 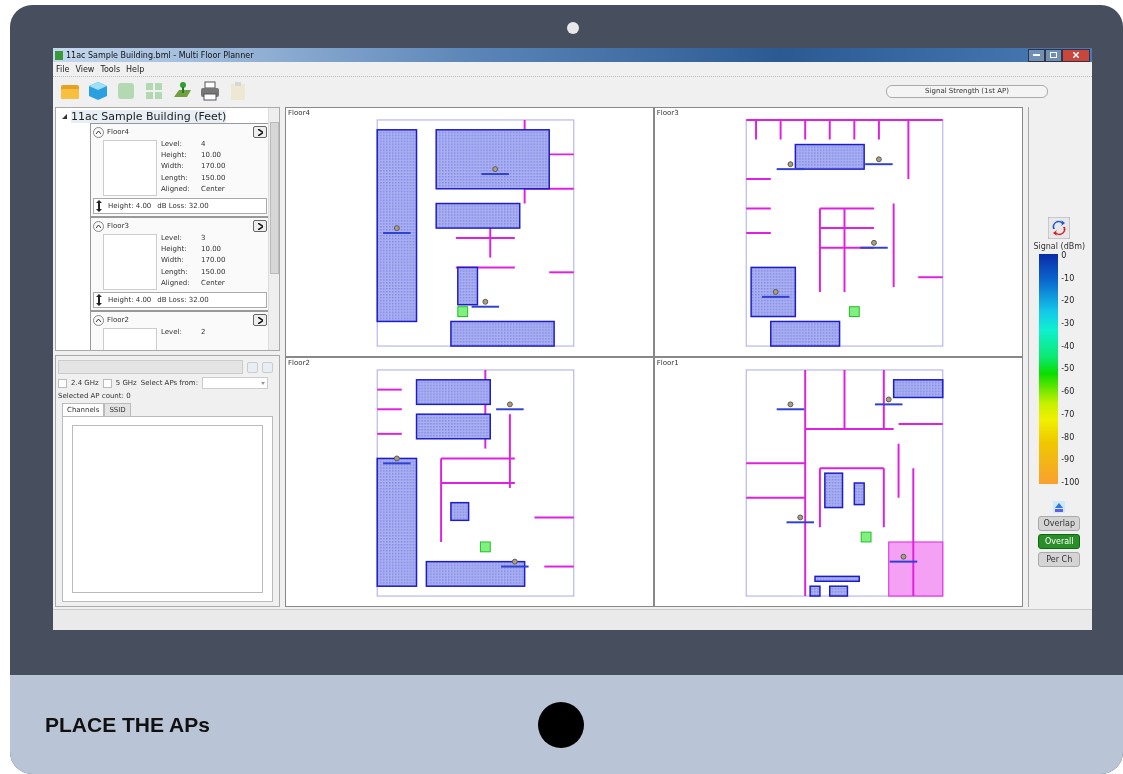 I want to click on minimize-button, so click(x=1036, y=55).